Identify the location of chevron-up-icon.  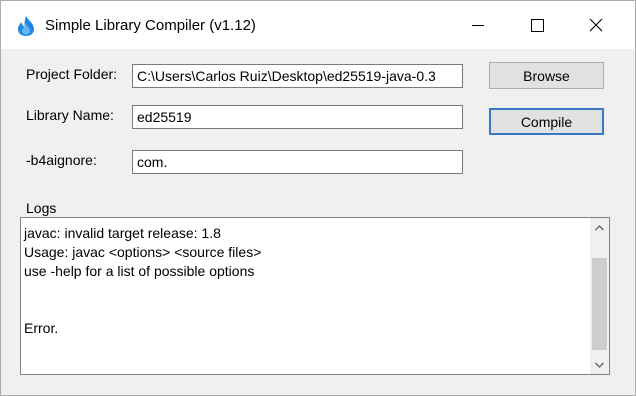
(599, 227).